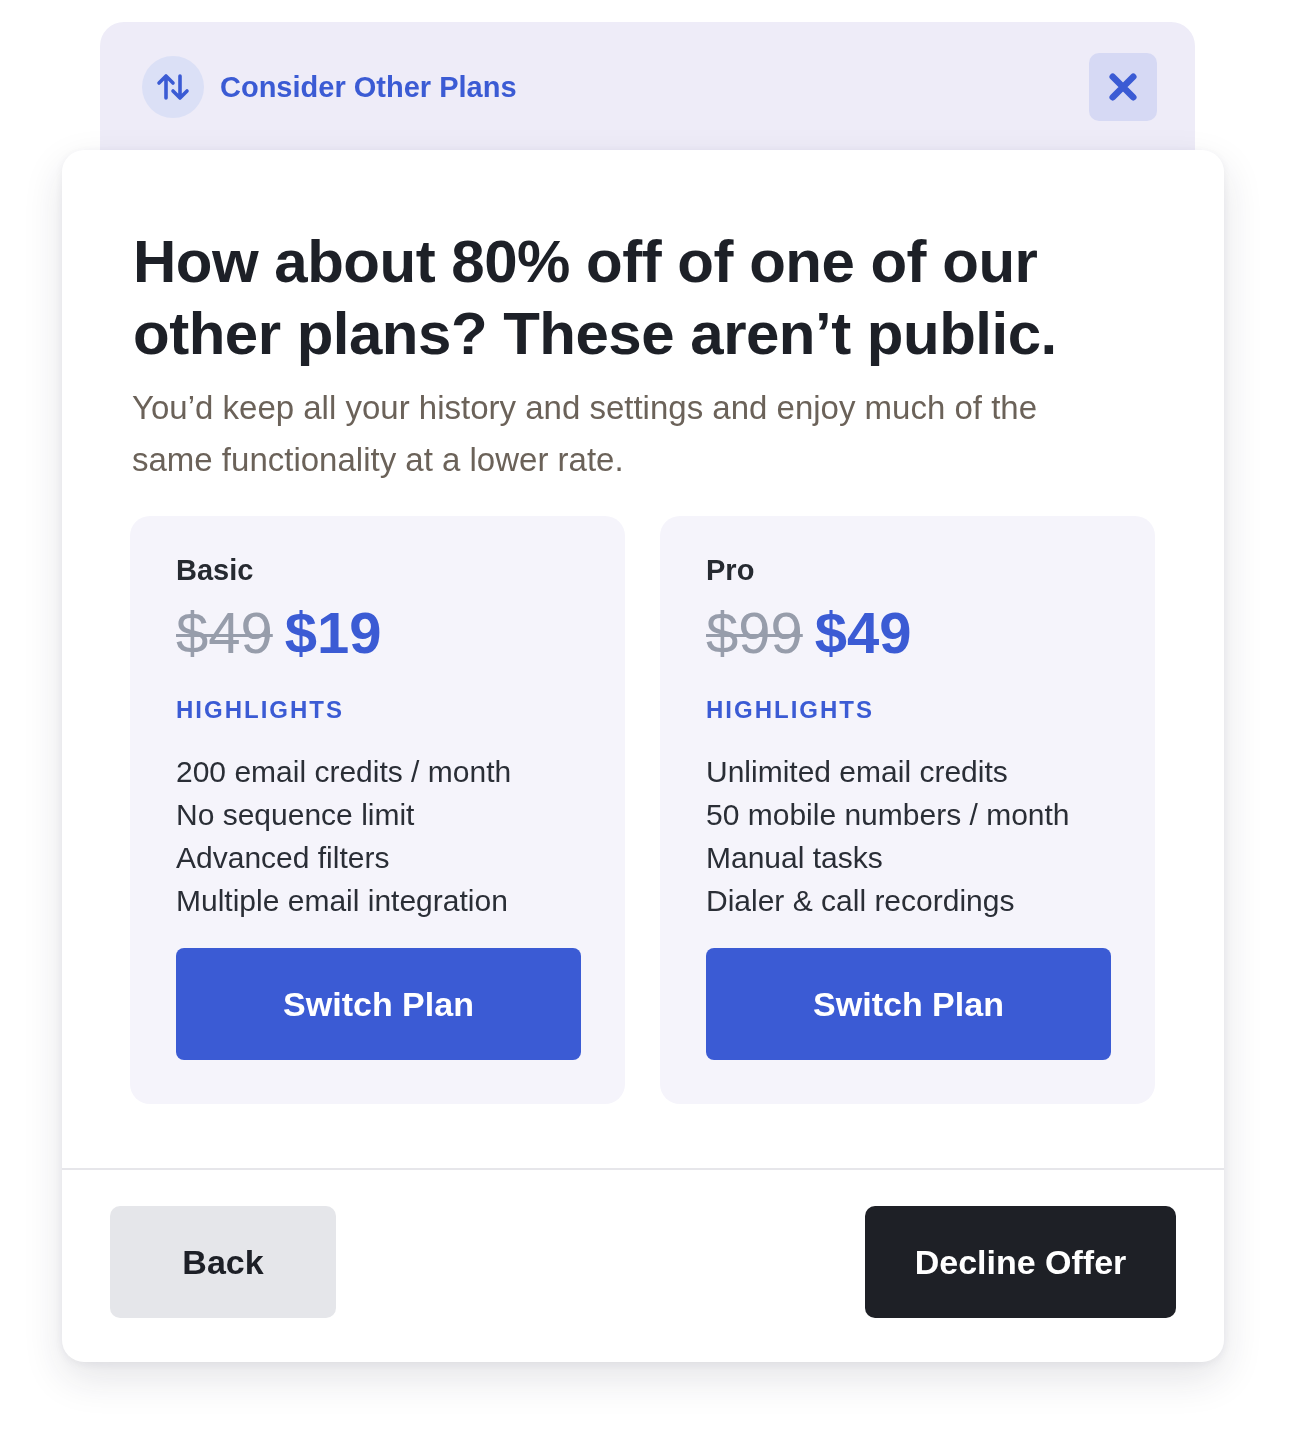  What do you see at coordinates (333, 632) in the screenshot?
I see `discounted-price: $19` at bounding box center [333, 632].